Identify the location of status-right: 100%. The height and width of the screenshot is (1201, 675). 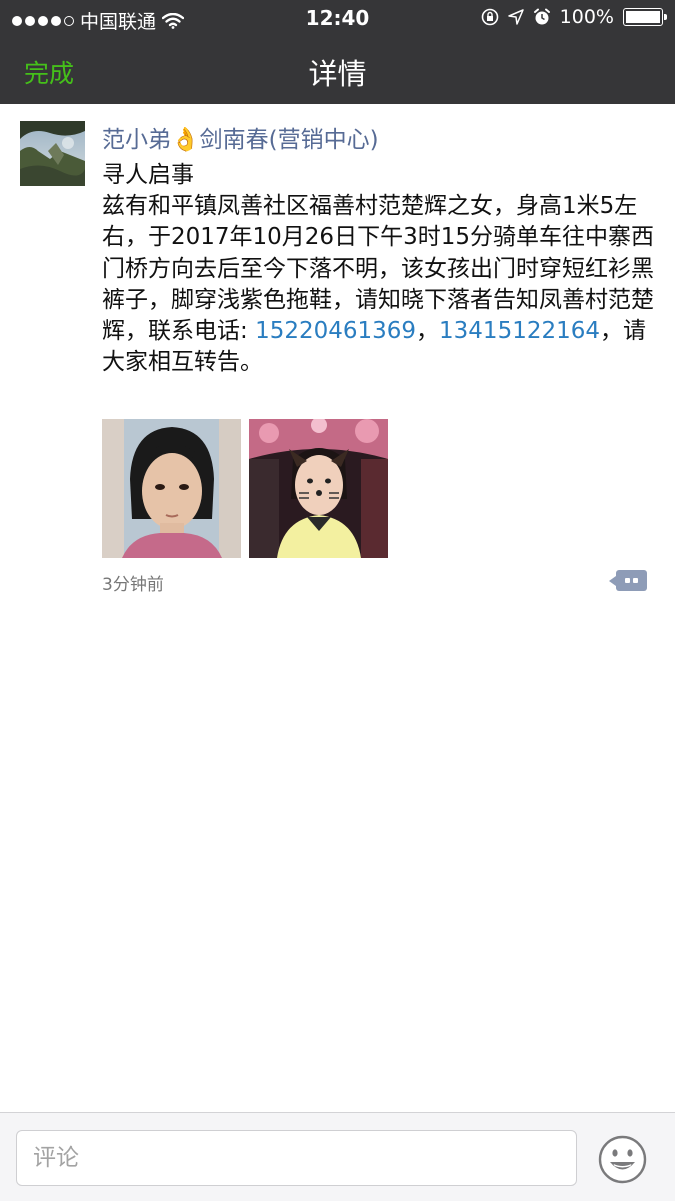
(574, 17).